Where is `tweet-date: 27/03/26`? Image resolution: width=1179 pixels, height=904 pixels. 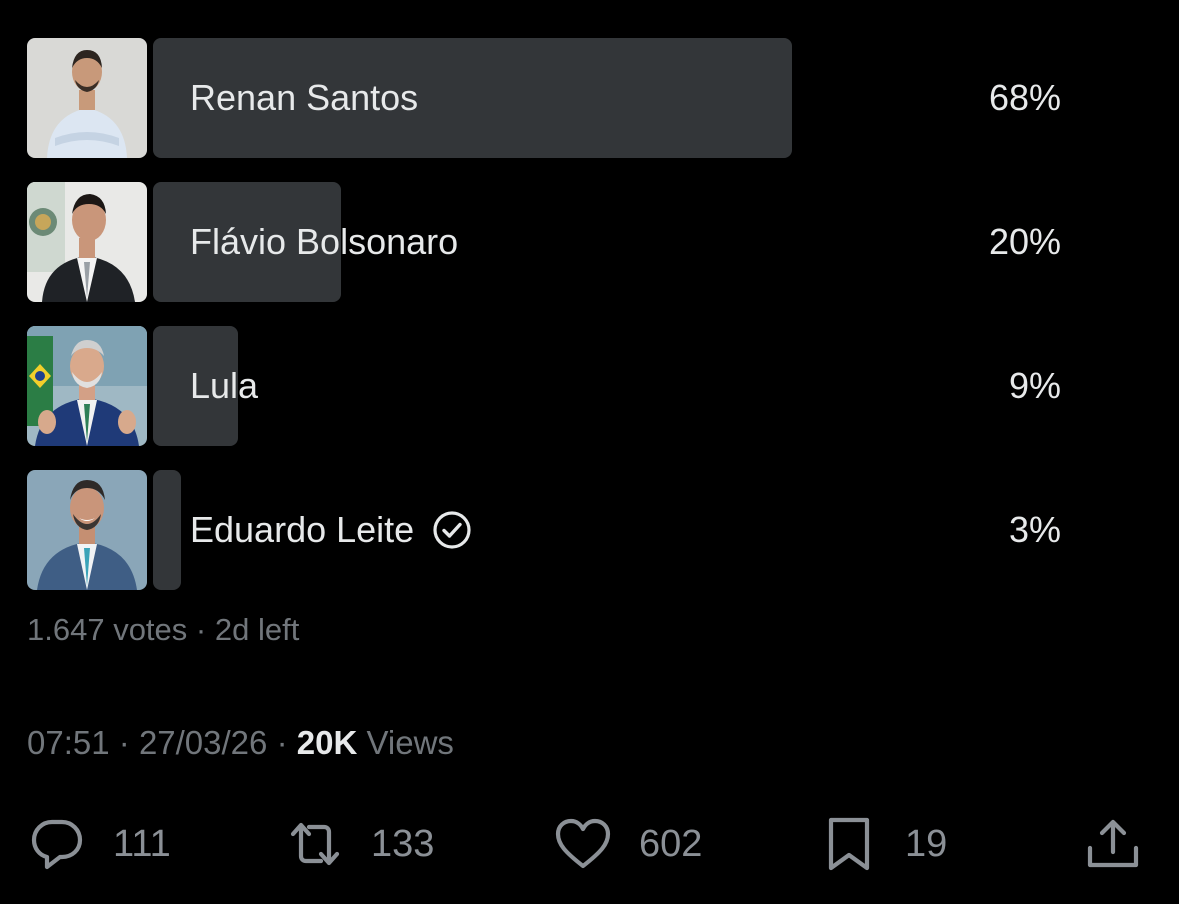
tweet-date: 27/03/26 is located at coordinates (203, 742).